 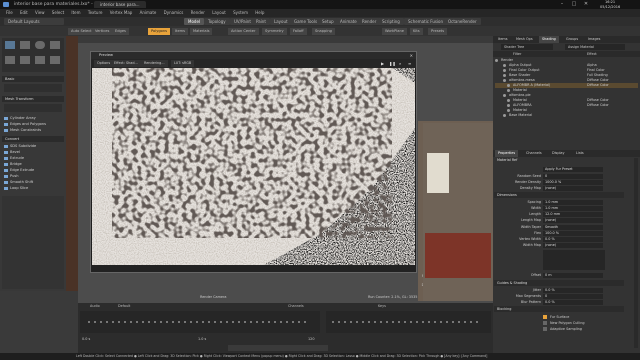 I want to click on menu-layout: Layout, so click(x=219, y=13).